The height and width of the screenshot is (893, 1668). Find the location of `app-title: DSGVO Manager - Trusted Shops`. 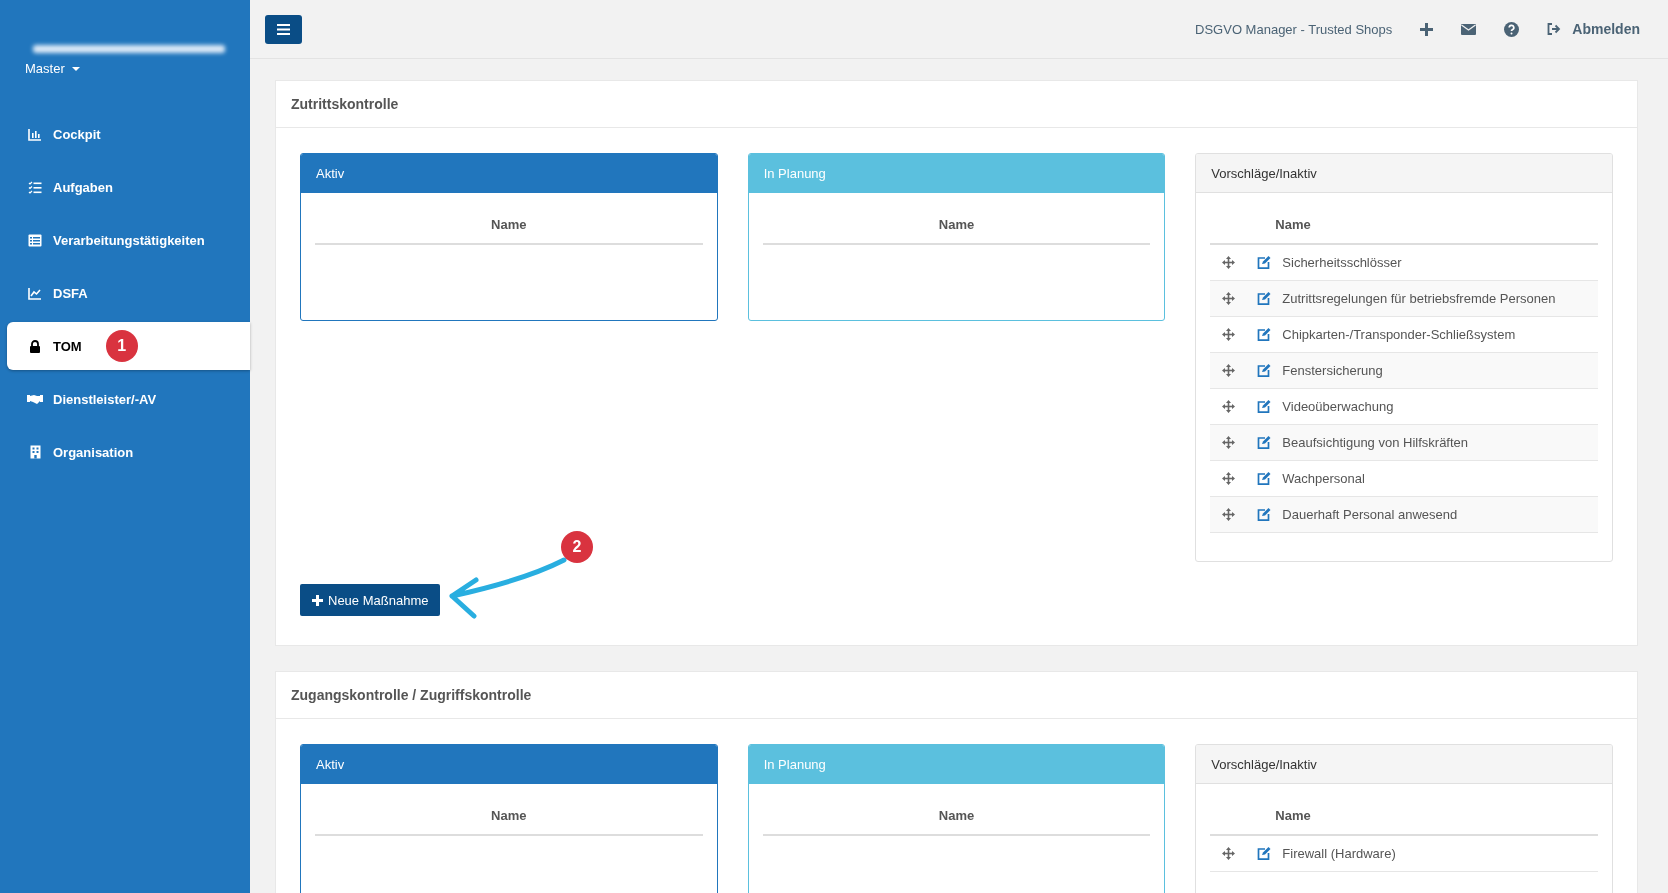

app-title: DSGVO Manager - Trusted Shops is located at coordinates (1294, 29).